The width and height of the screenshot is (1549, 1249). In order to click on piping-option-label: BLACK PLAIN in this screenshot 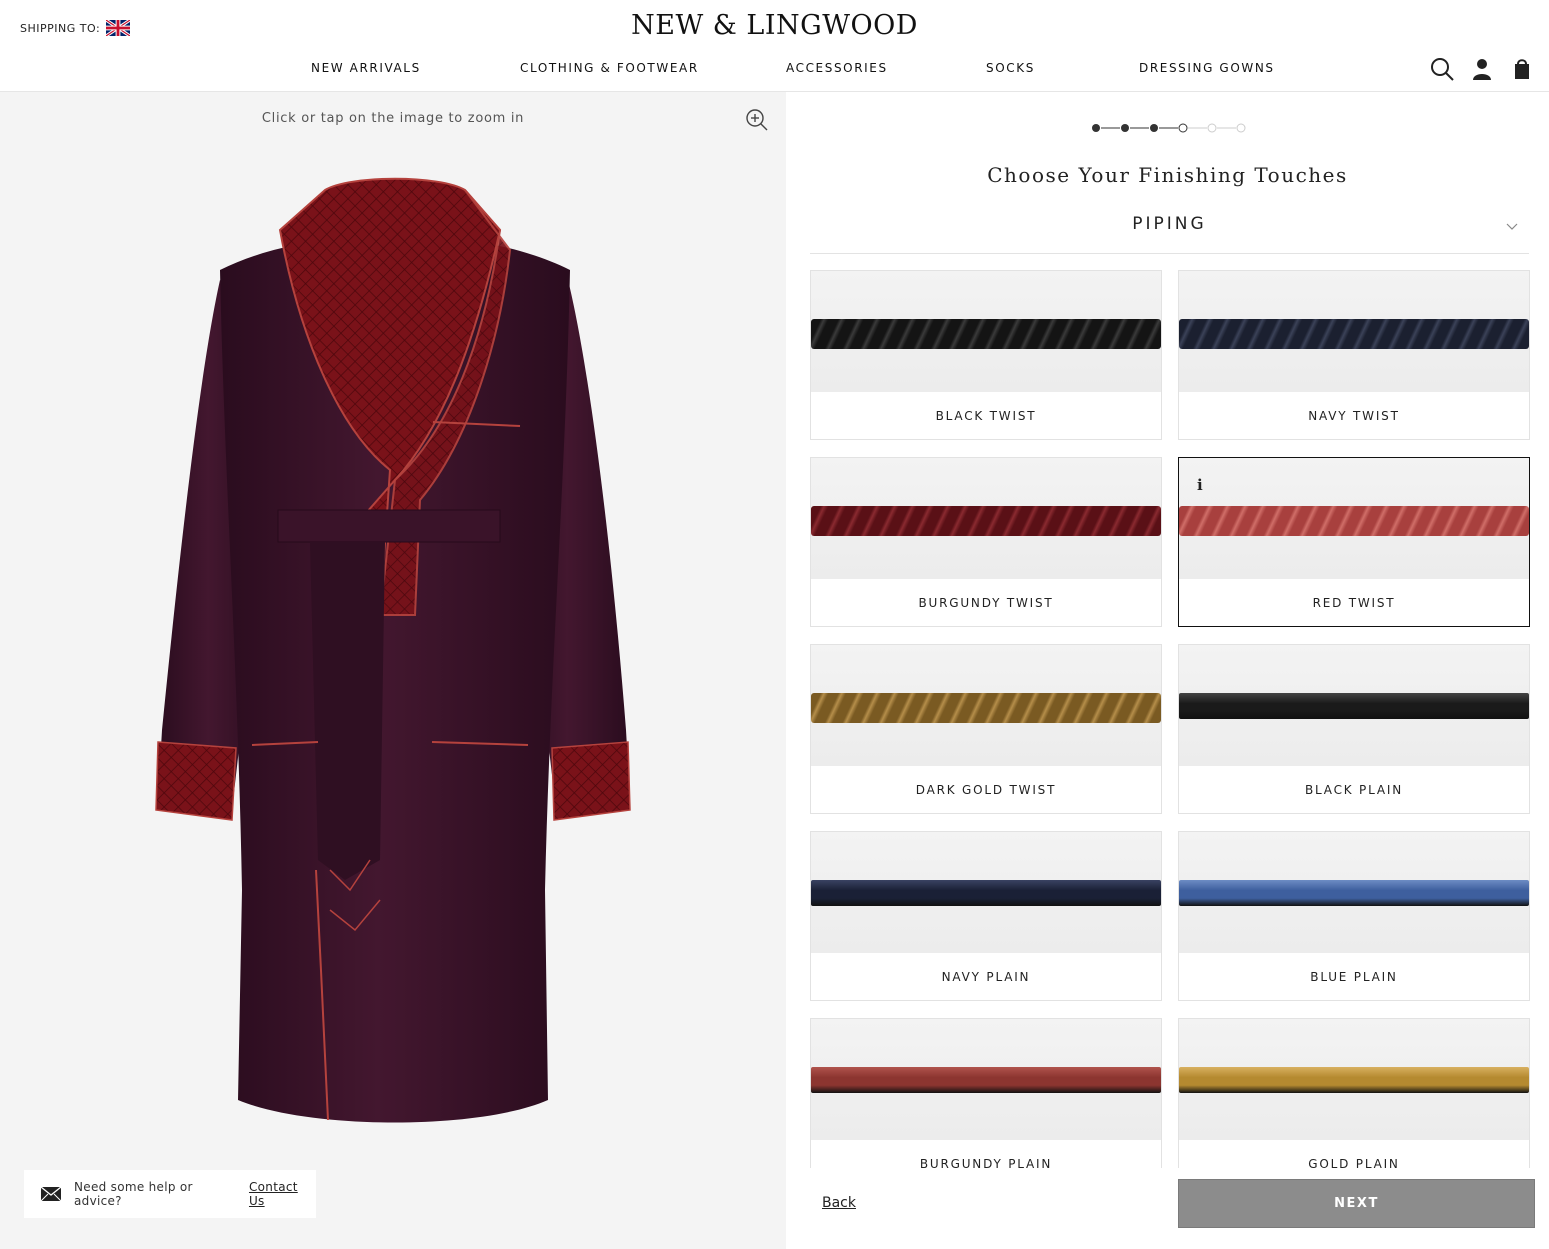, I will do `click(1354, 790)`.